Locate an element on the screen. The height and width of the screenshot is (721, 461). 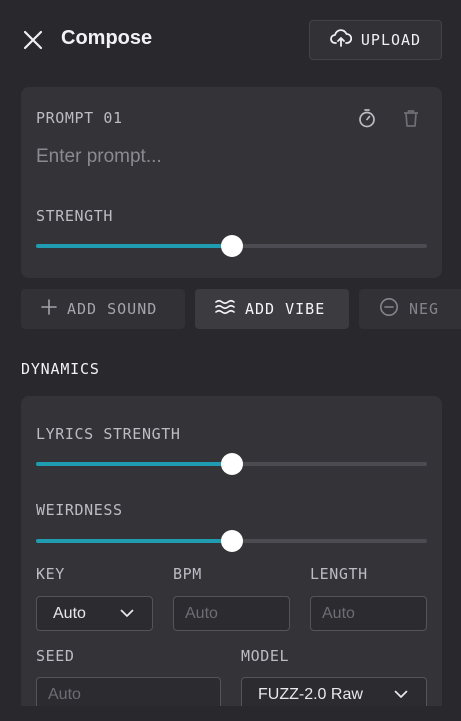
prompt-label: PROMPT 01 is located at coordinates (79, 118).